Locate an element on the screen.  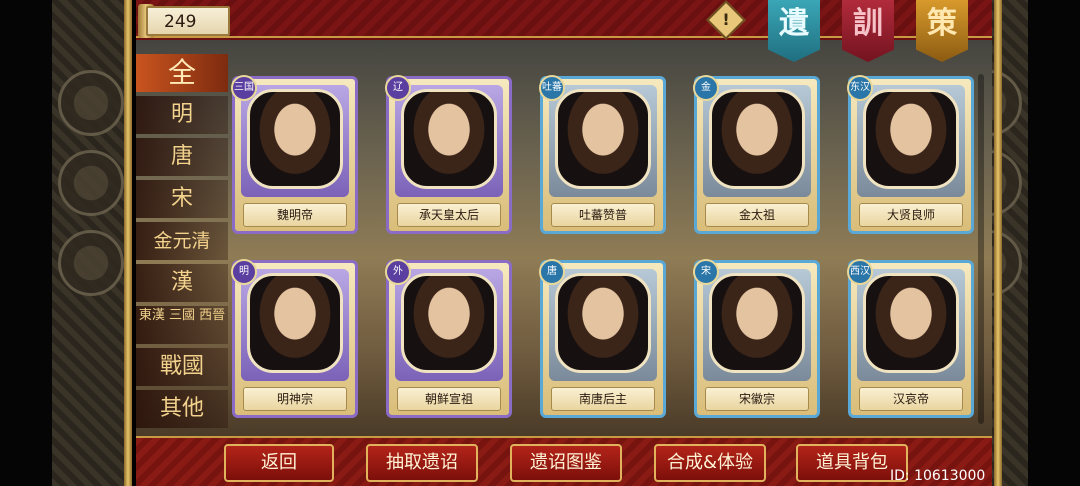
tab-donghan-sanguo-xijin: 東漢 三國 西晉 is located at coordinates (182, 325).